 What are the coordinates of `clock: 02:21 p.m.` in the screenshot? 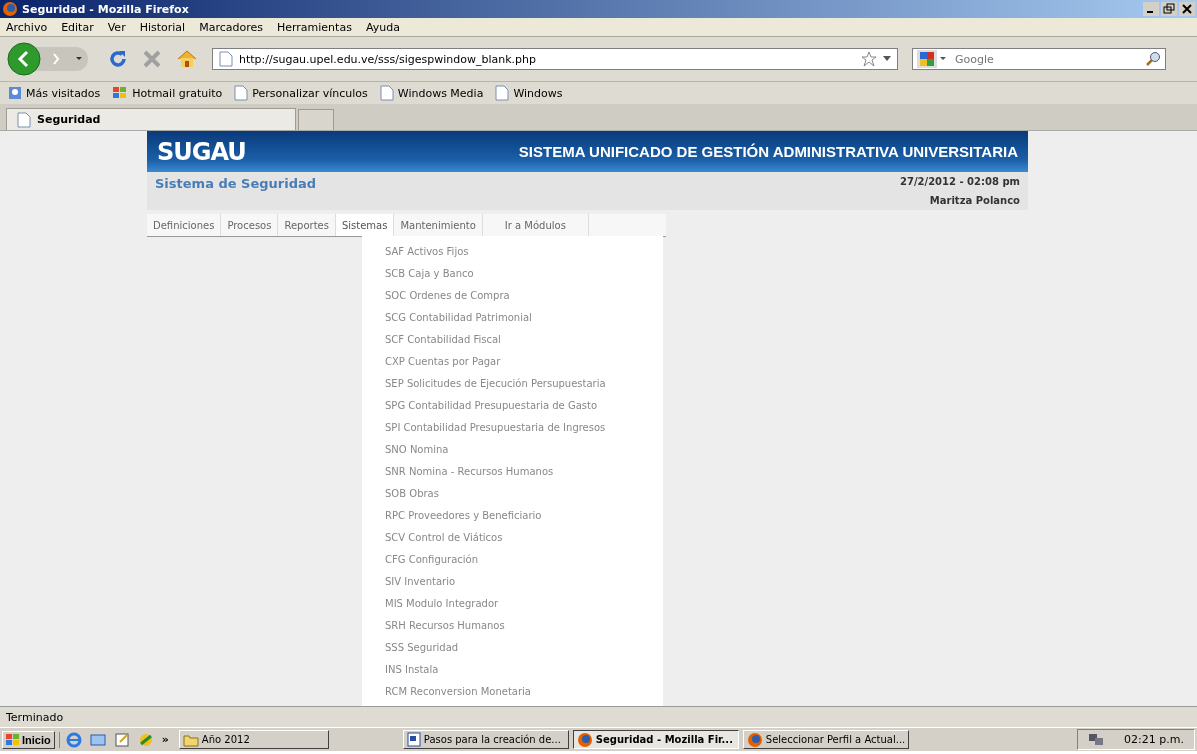 It's located at (1154, 739).